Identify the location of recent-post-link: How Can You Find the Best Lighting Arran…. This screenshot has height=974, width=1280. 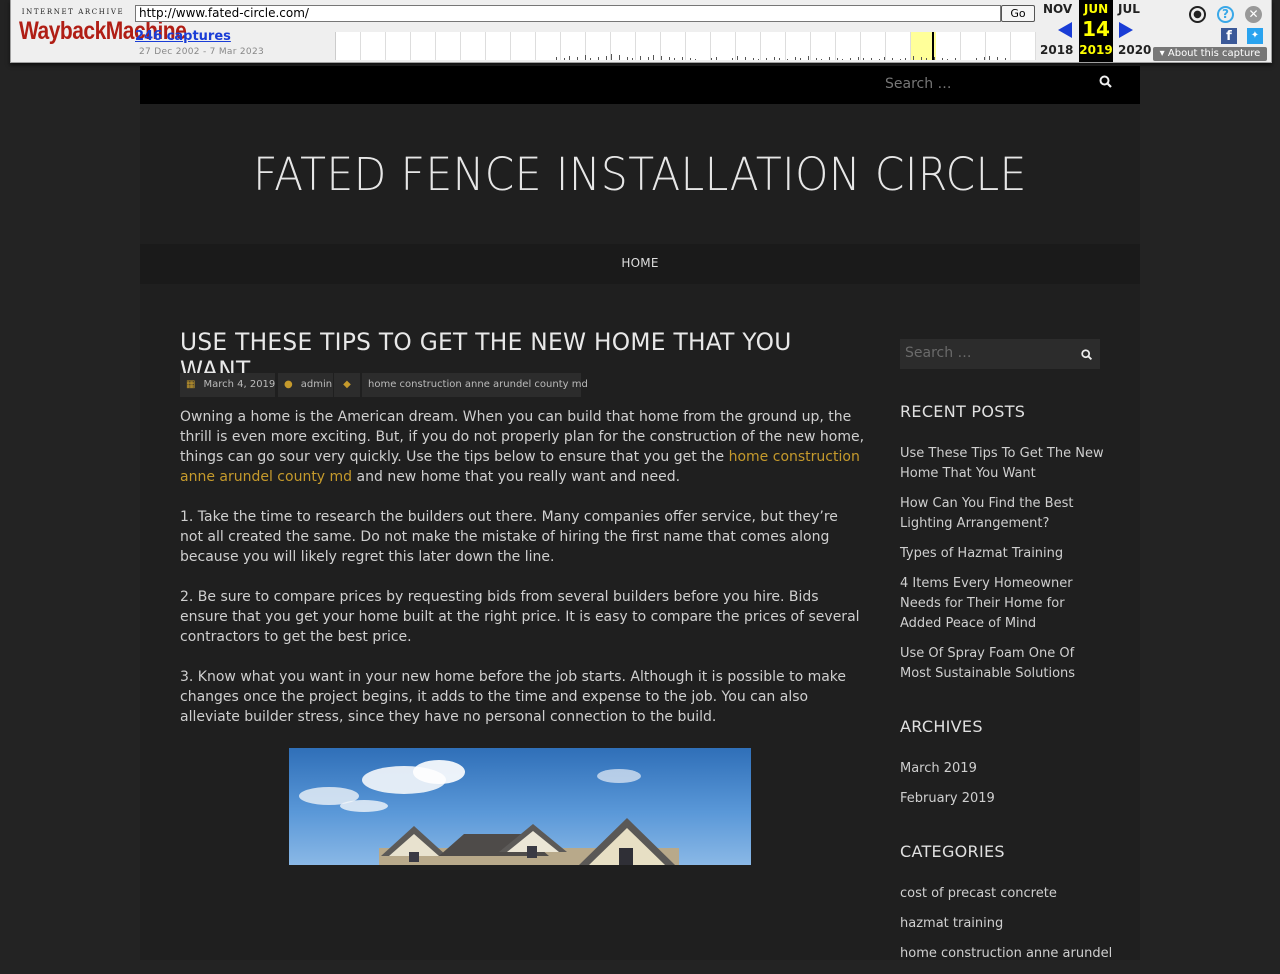
(1002, 514).